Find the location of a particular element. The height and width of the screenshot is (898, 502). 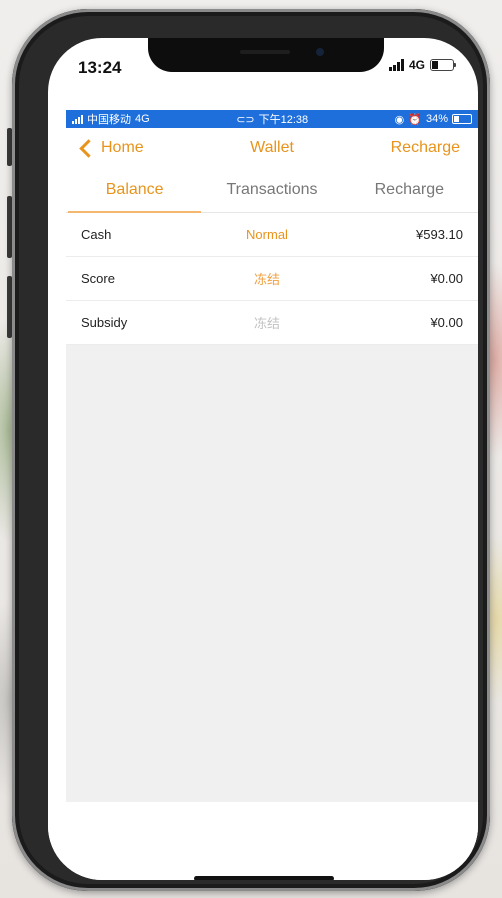

home-indicator is located at coordinates (264, 878).